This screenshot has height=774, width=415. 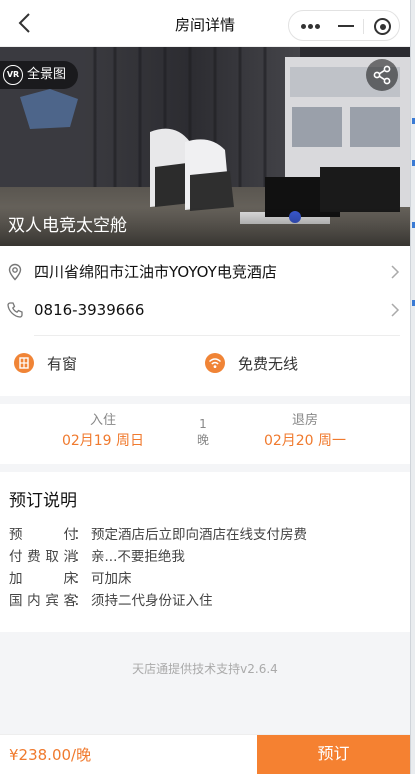 What do you see at coordinates (48, 579) in the screenshot?
I see `note-key: 加床` at bounding box center [48, 579].